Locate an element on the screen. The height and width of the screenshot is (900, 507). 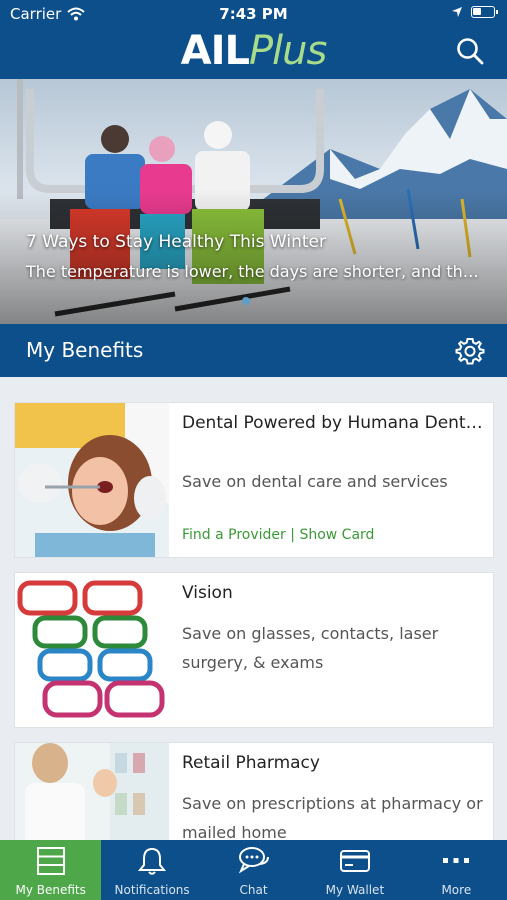
benefit-title: Retail Pharmacy is located at coordinates (251, 763).